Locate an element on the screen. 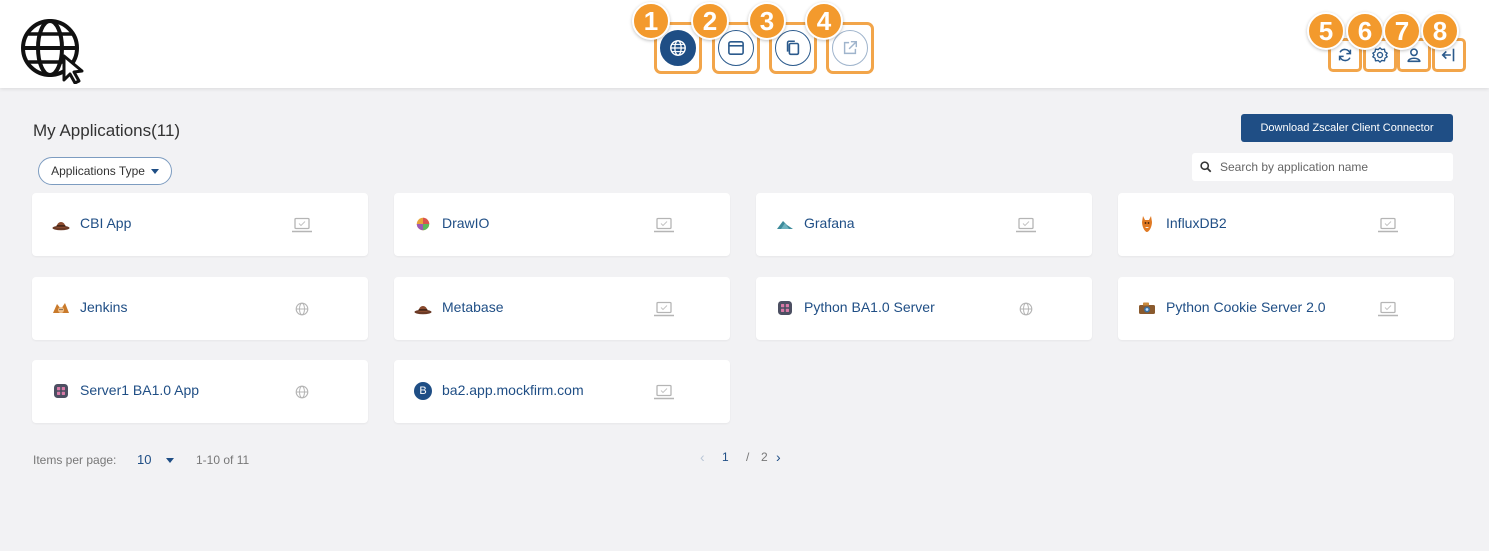  callout-badge-7: 7 is located at coordinates (1402, 31).